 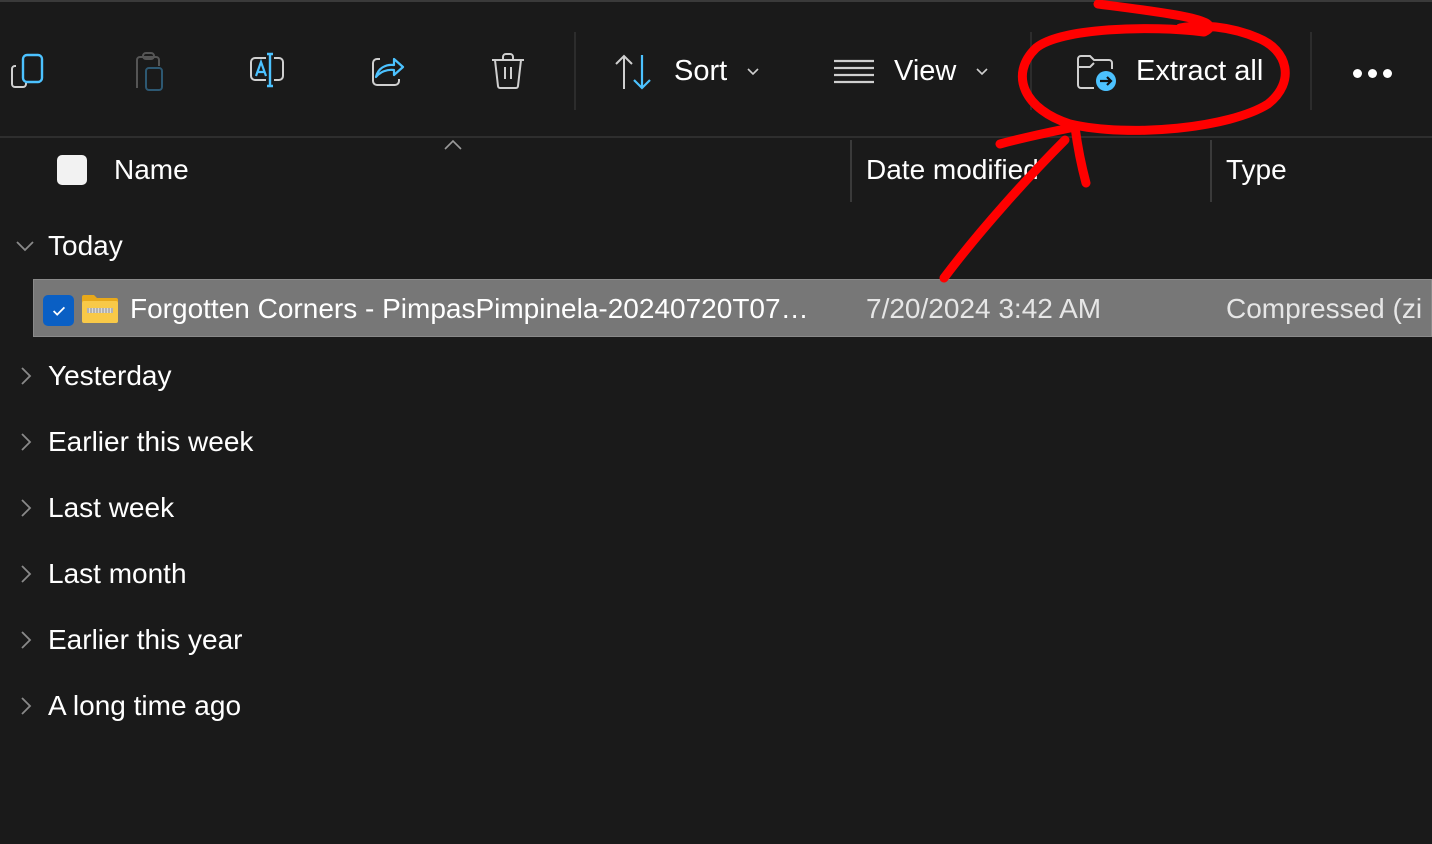 I want to click on list-view-icon, so click(x=854, y=71).